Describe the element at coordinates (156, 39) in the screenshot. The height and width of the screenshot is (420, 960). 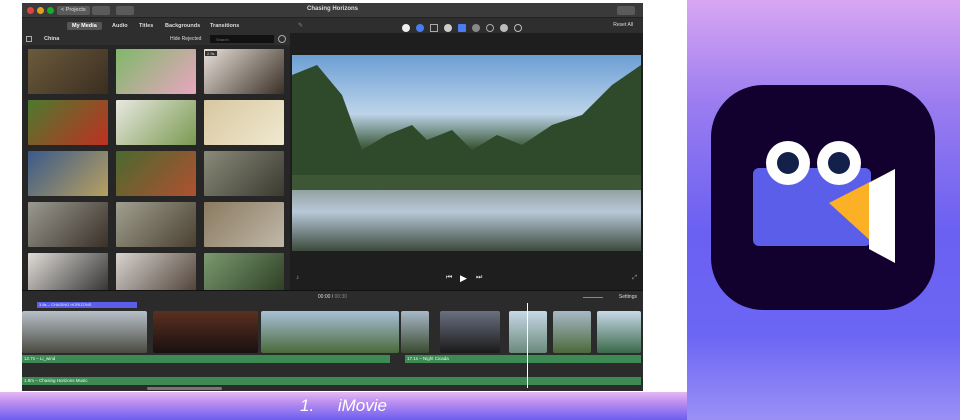
I see `browser-header: China Hide Rejected` at that location.